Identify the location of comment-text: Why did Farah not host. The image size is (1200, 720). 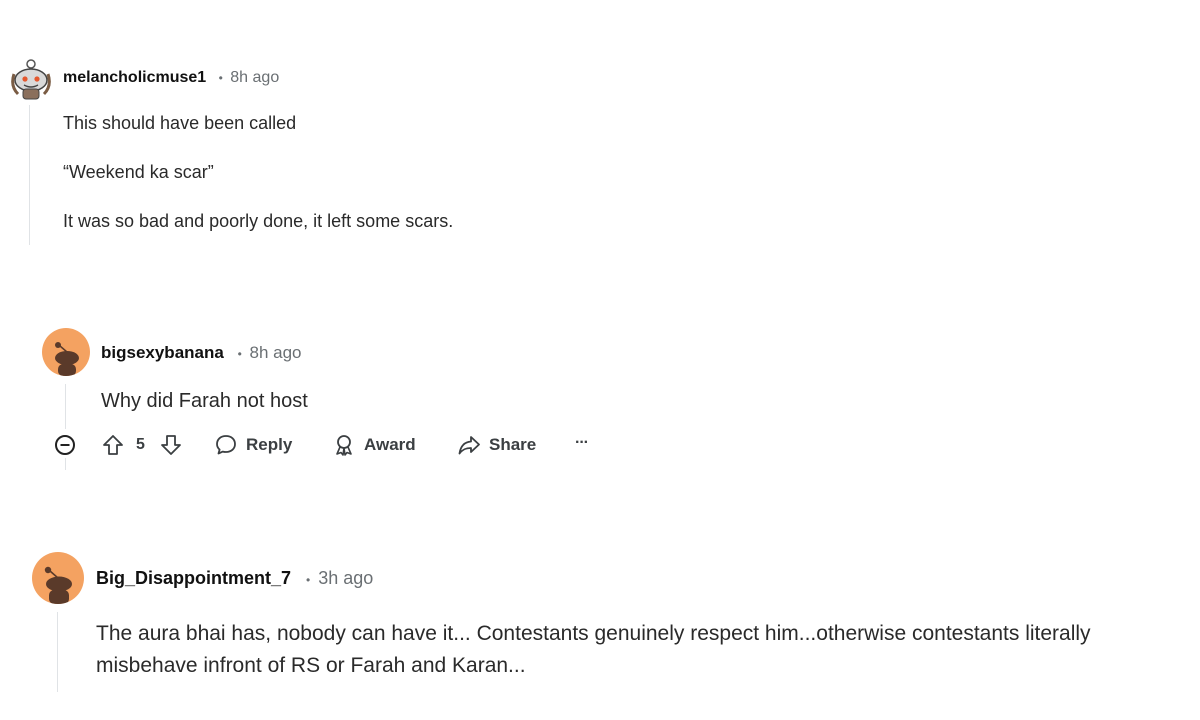
(204, 401).